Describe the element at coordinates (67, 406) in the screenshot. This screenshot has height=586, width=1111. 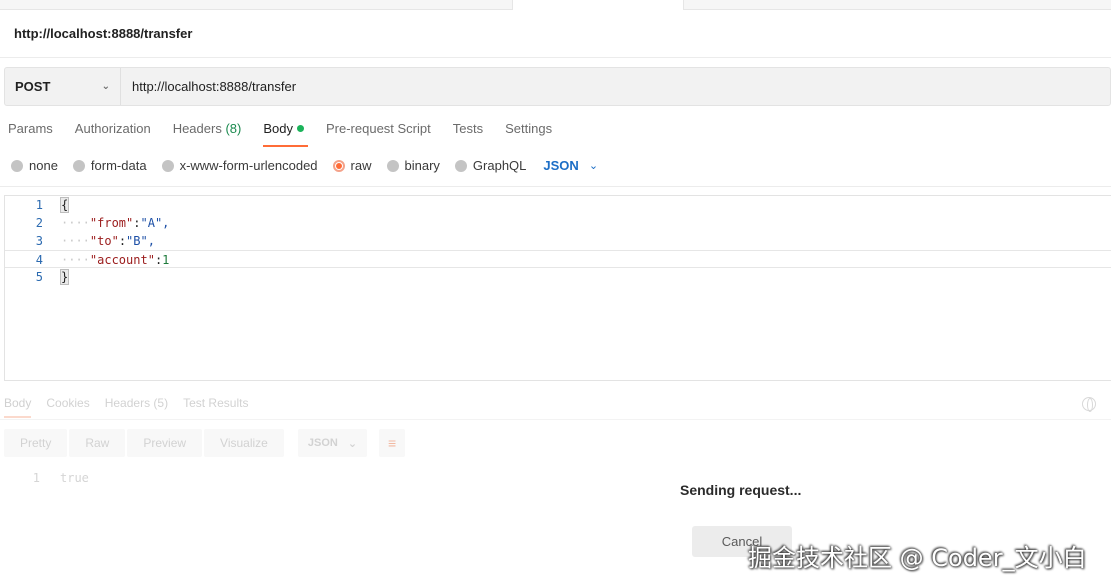
I see `response-tab-cookies: Cookies` at that location.